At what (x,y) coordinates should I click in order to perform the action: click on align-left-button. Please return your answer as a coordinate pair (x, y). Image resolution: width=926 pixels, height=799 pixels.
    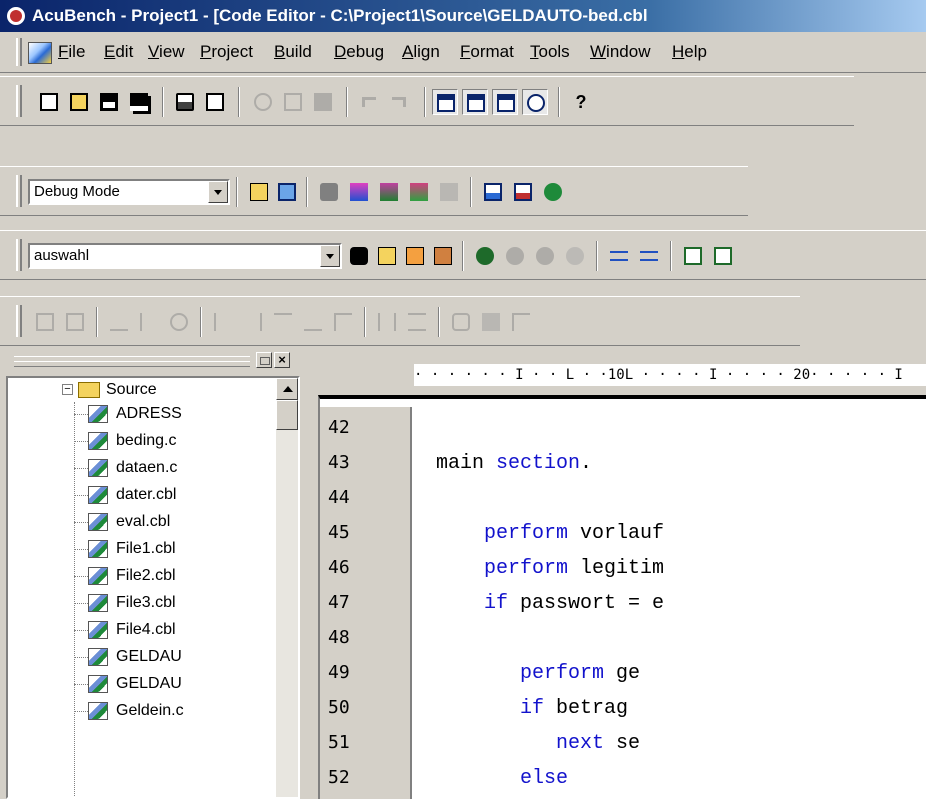
    Looking at the image, I should click on (223, 322).